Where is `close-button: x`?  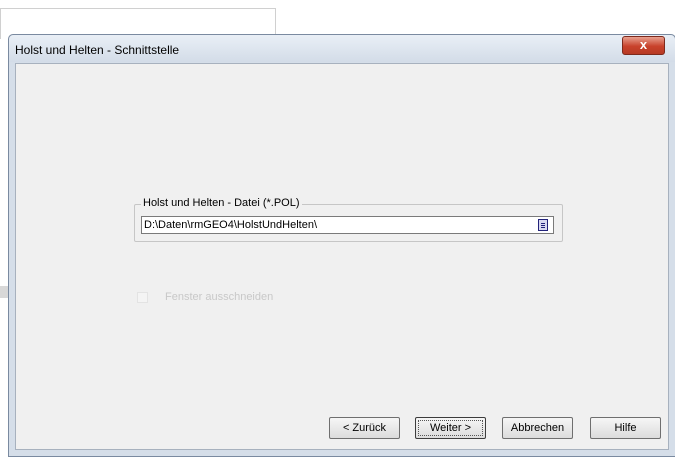
close-button: x is located at coordinates (643, 45).